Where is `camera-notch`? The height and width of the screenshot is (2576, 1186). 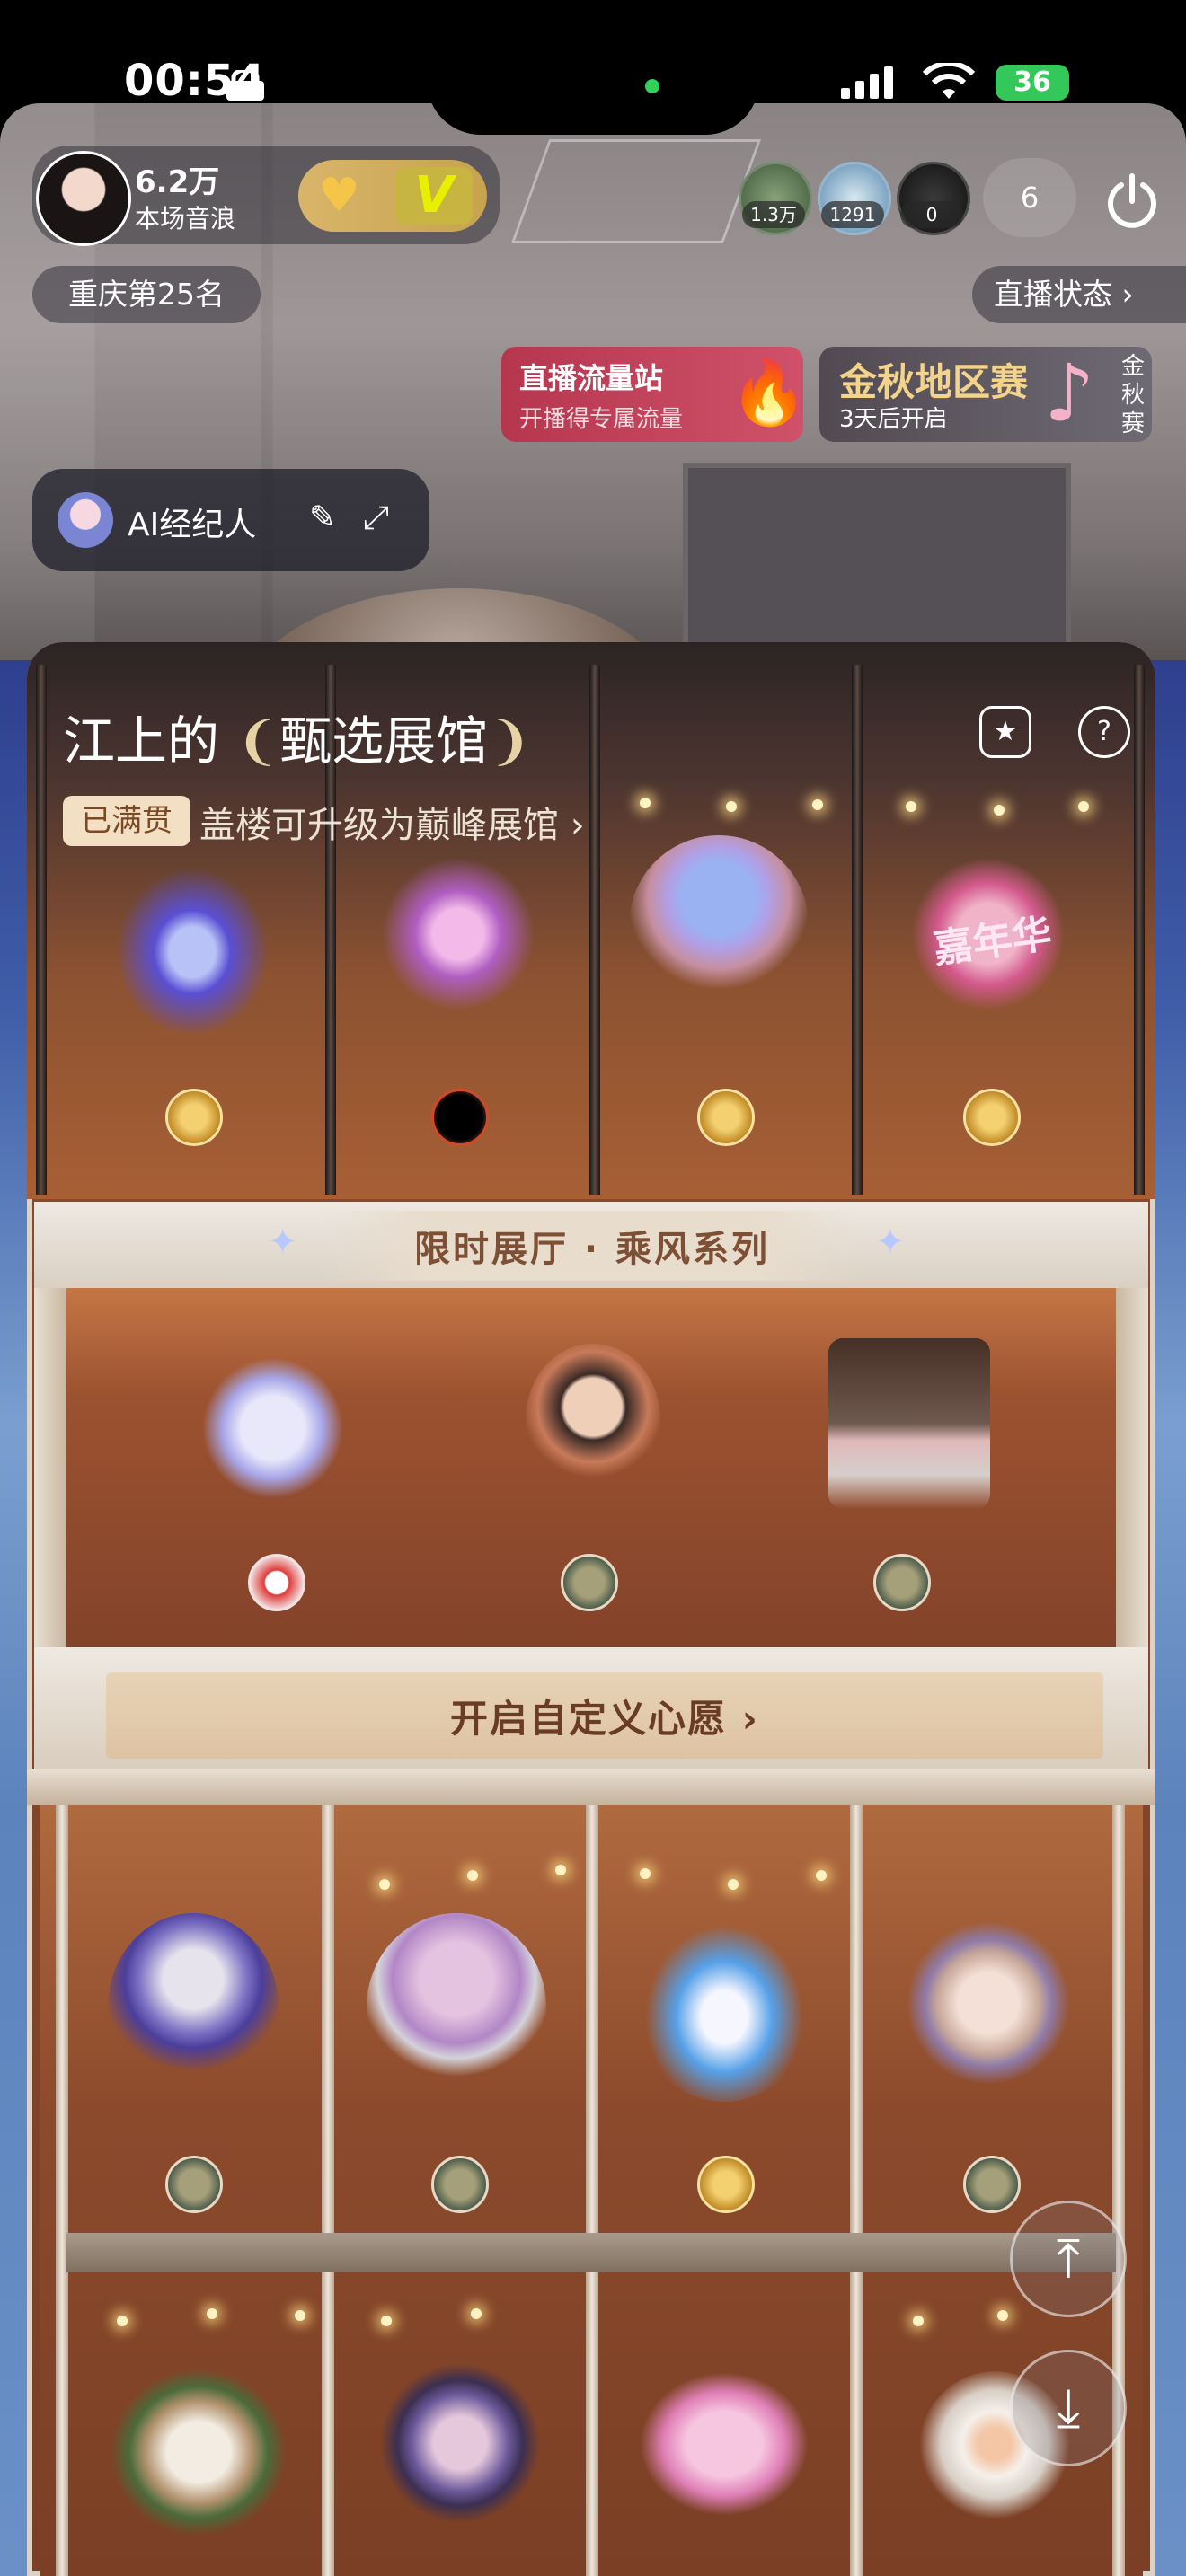
camera-notch is located at coordinates (593, 67).